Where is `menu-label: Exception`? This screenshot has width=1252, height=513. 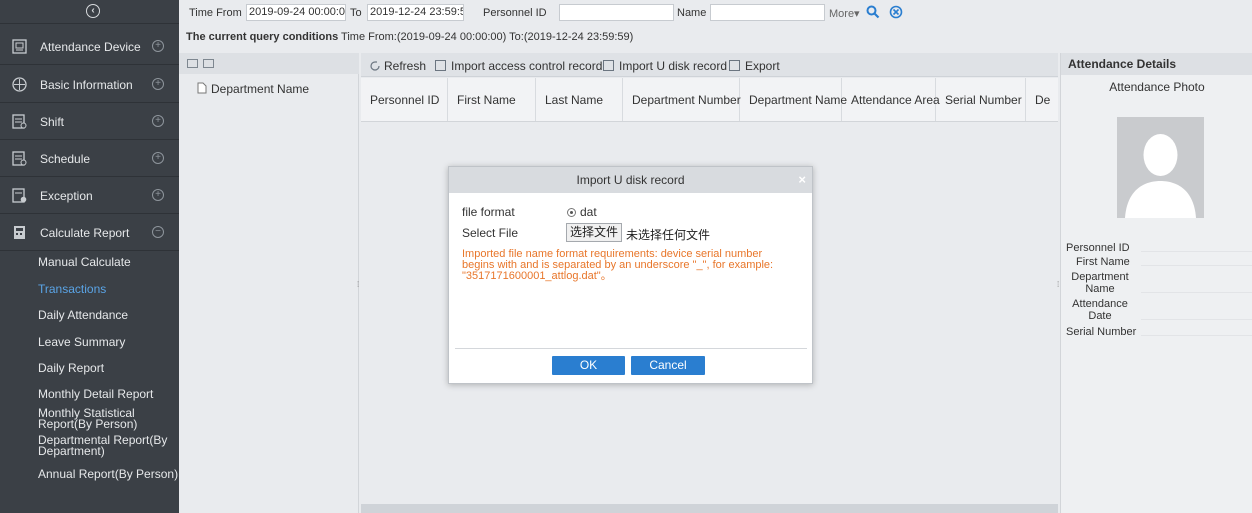 menu-label: Exception is located at coordinates (66, 196).